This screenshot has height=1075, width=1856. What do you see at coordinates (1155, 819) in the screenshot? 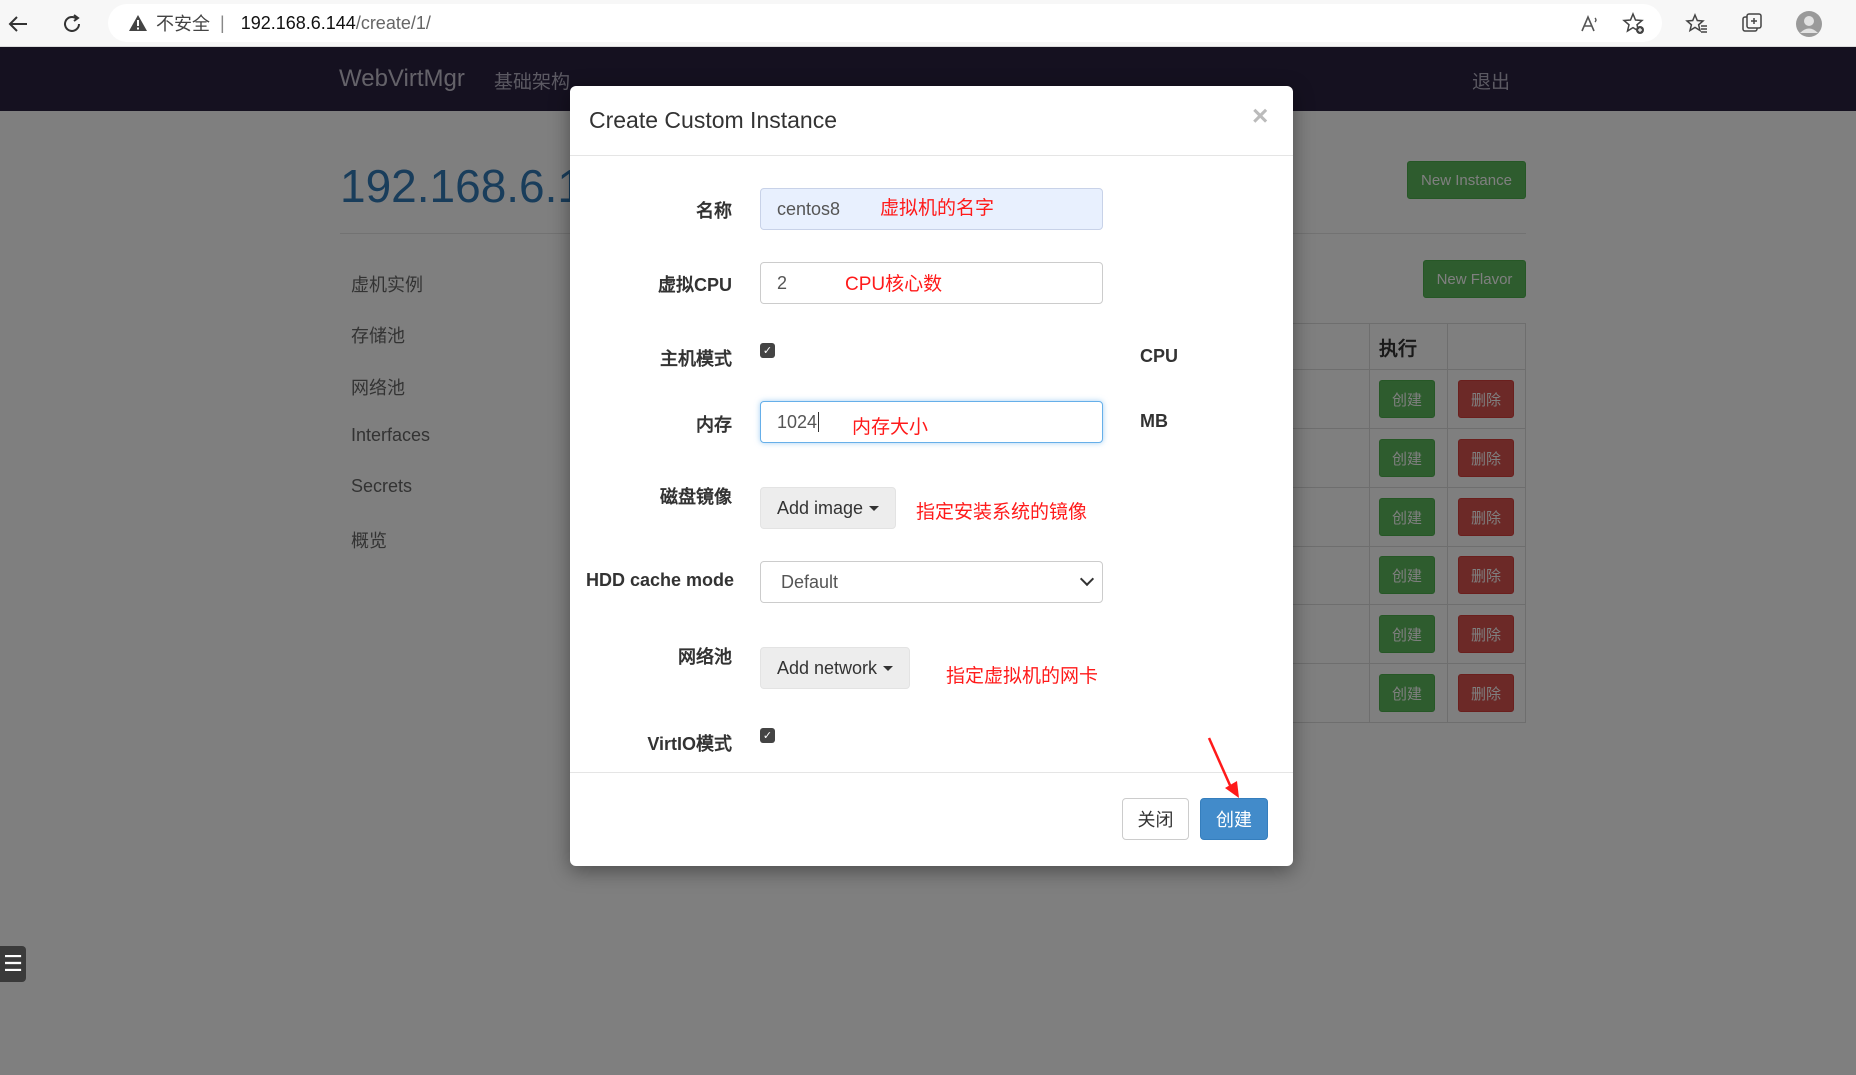
I see `close-button: 关闭` at bounding box center [1155, 819].